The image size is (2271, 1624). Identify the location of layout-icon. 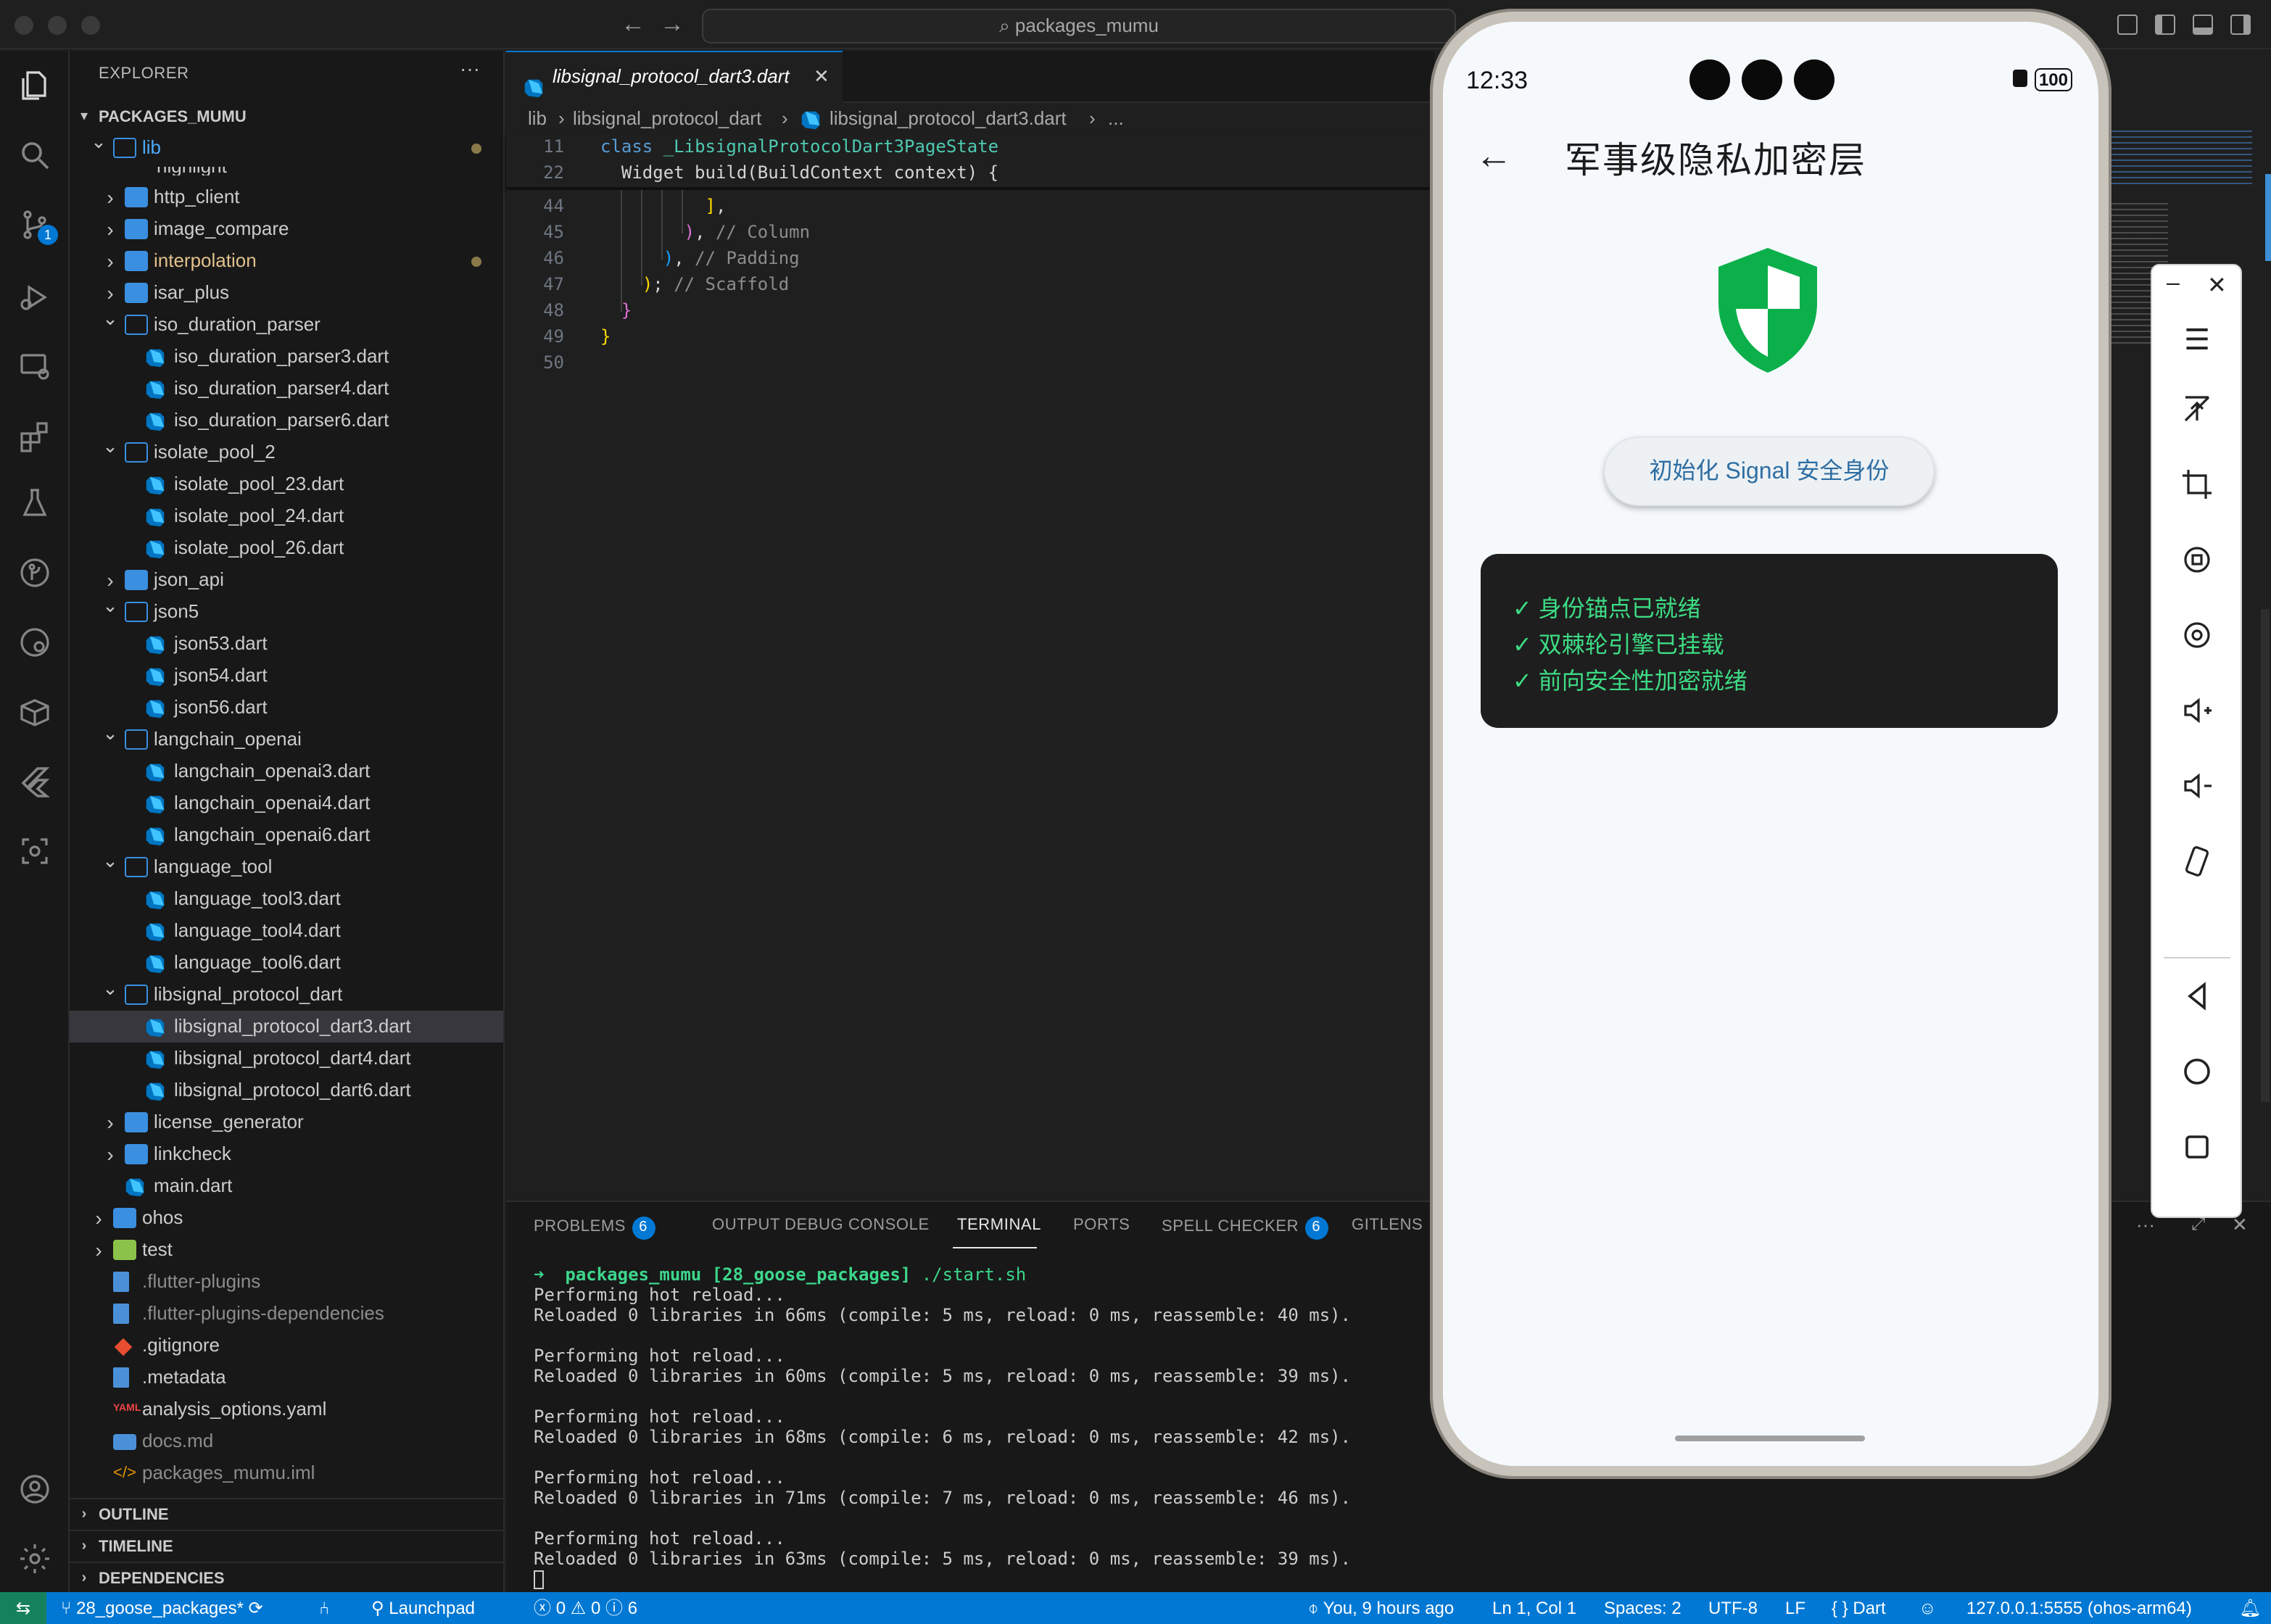
(2127, 24).